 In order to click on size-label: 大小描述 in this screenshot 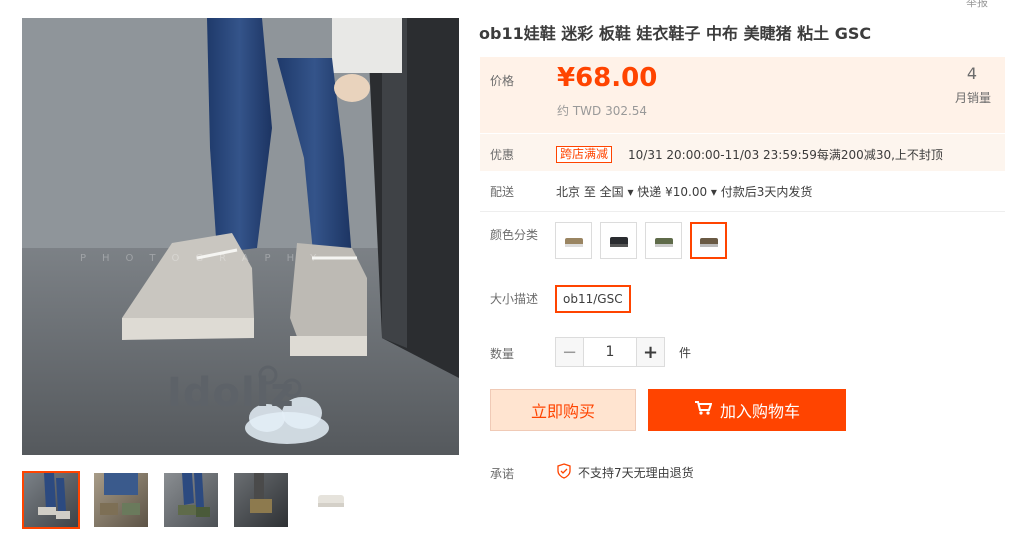, I will do `click(514, 299)`.